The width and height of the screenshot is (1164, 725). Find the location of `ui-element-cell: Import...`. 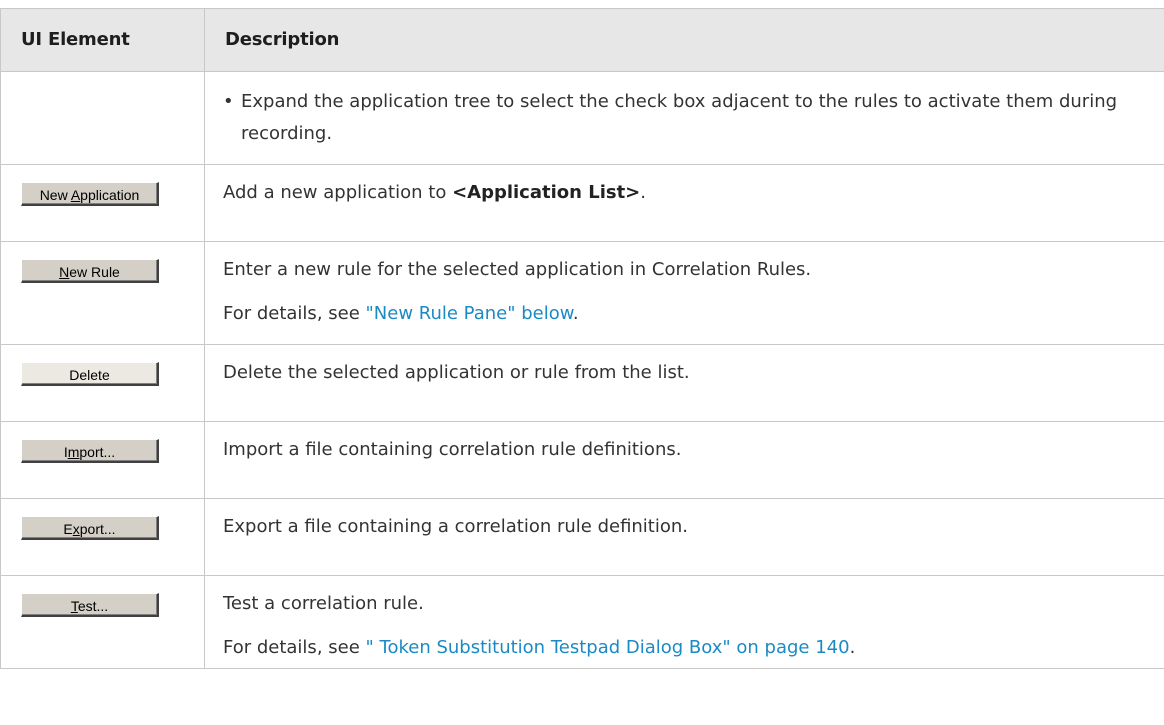

ui-element-cell: Import... is located at coordinates (102, 460).